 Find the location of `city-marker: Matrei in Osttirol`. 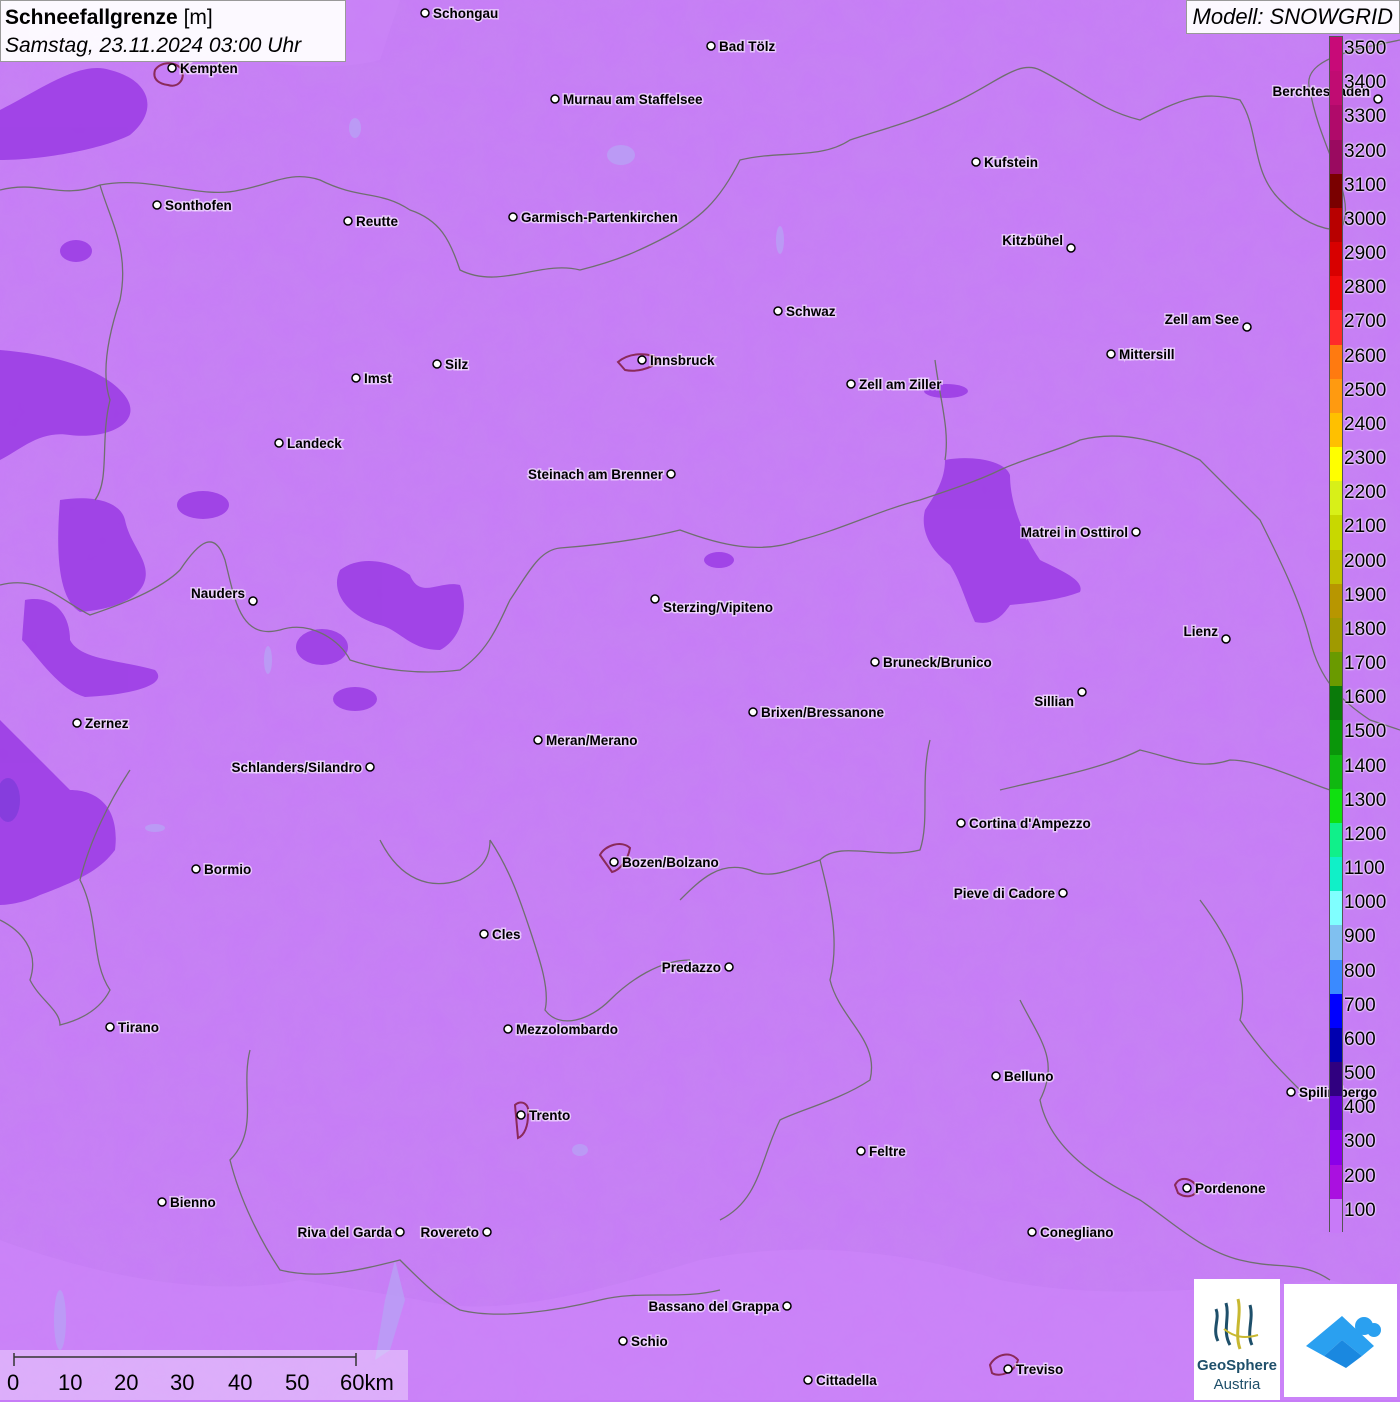

city-marker: Matrei in Osttirol is located at coordinates (1080, 533).